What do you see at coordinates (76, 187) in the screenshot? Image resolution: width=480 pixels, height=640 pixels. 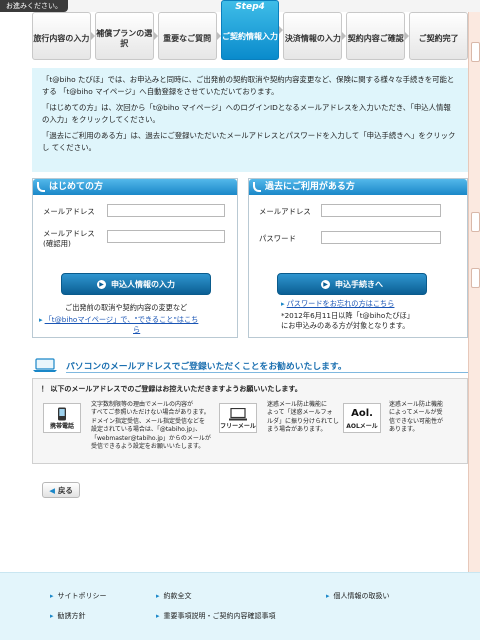 I see `panel-title: はじめての方` at bounding box center [76, 187].